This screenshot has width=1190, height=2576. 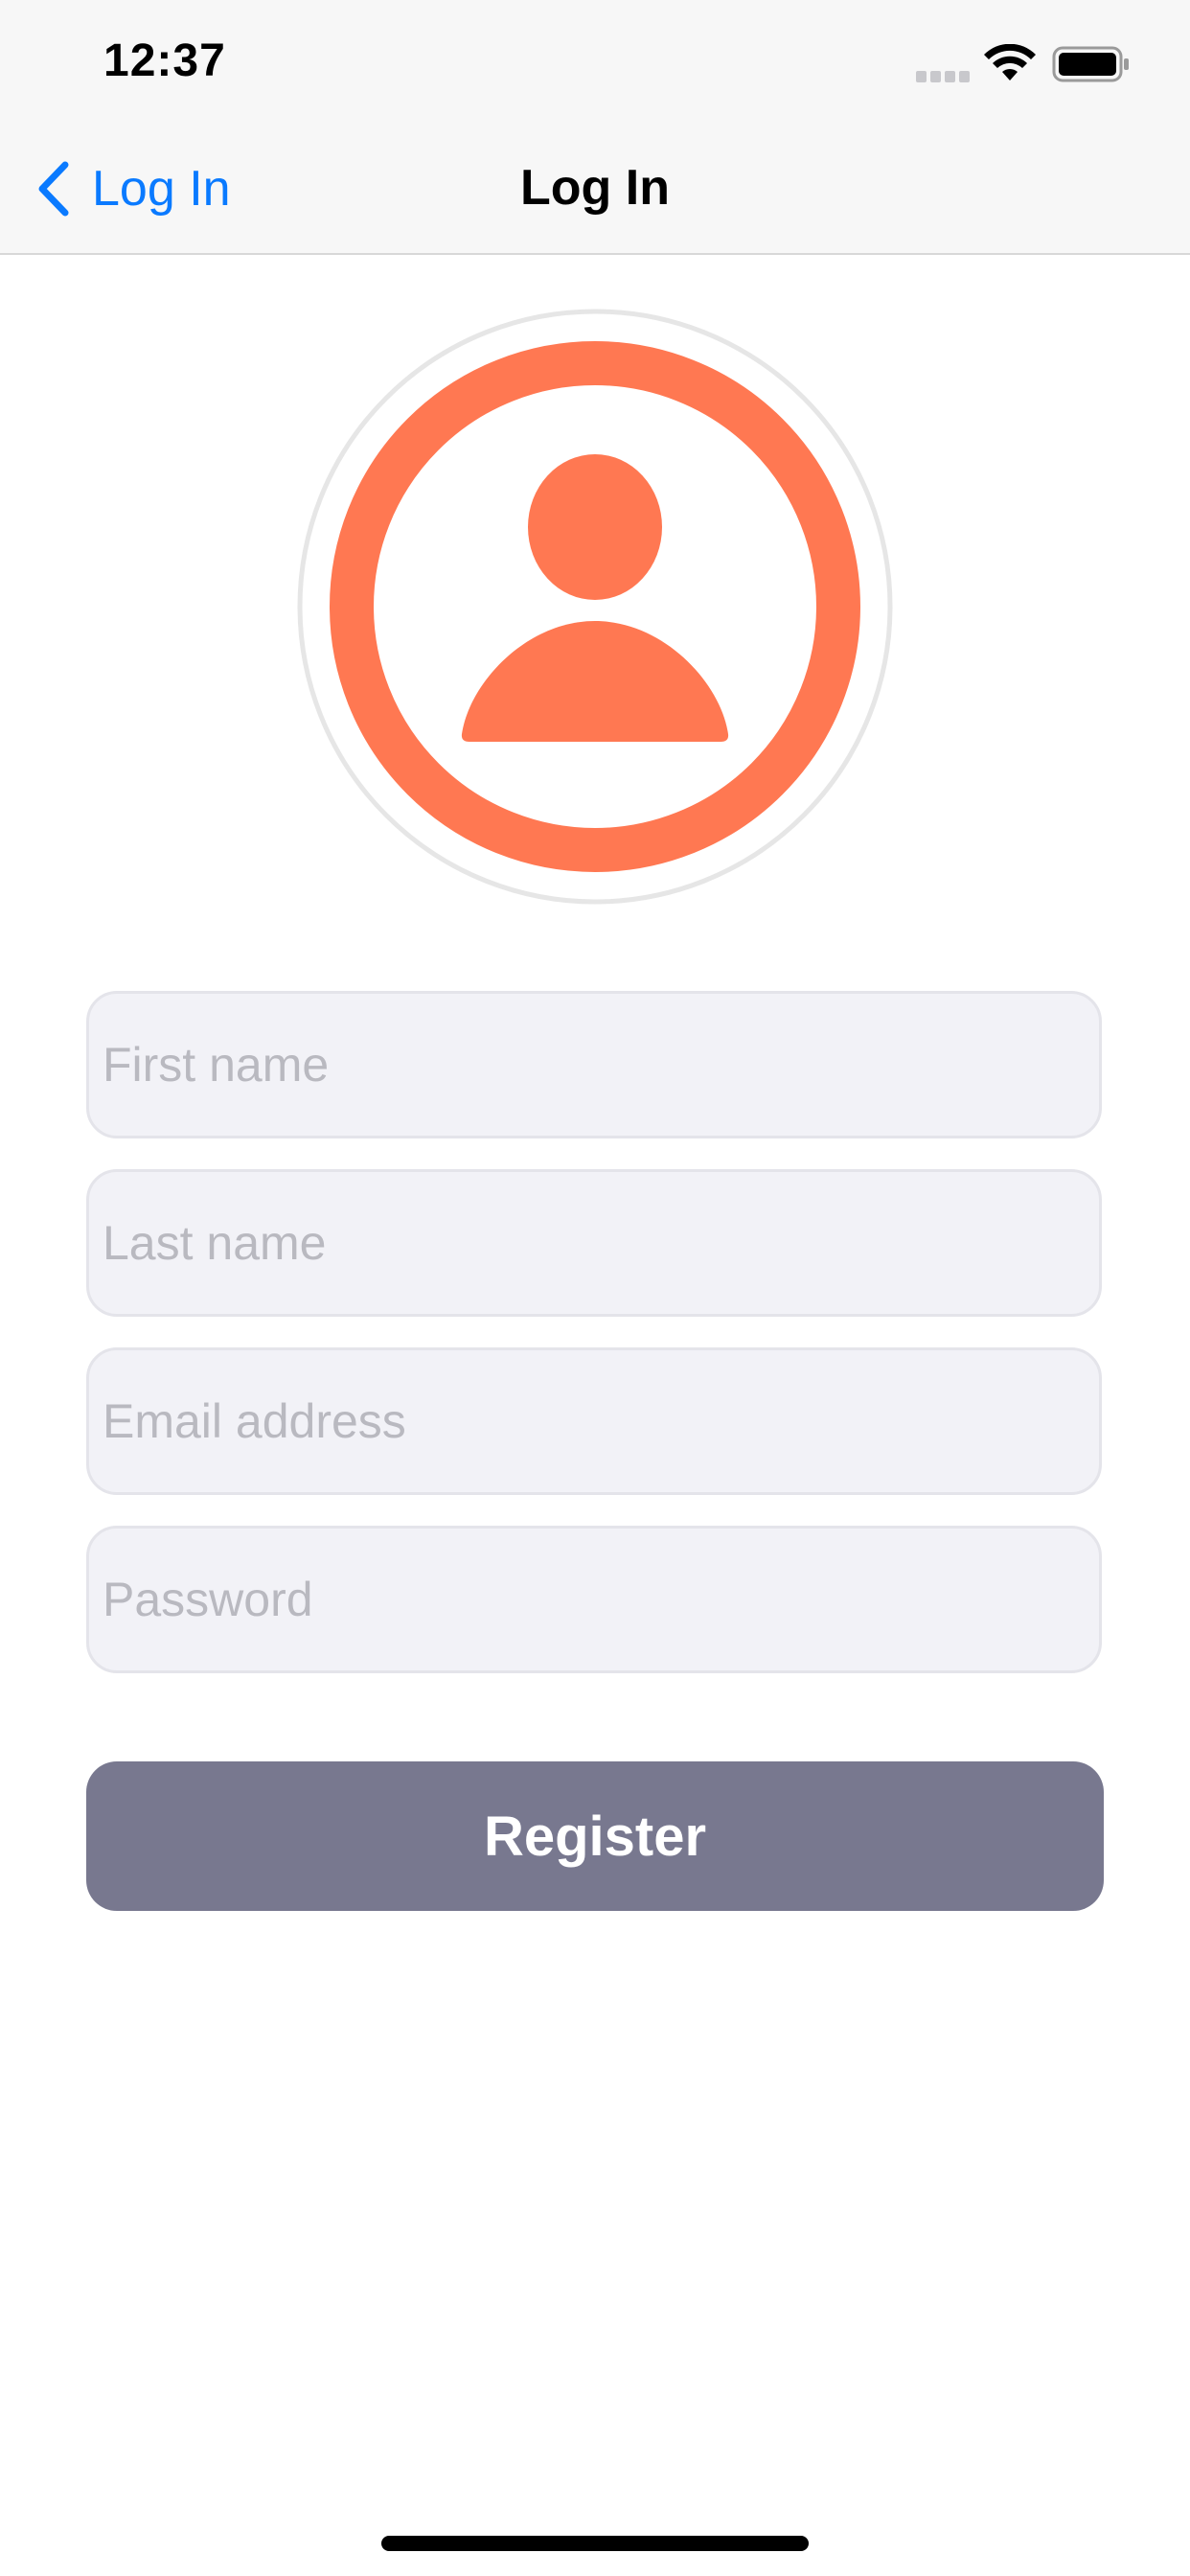 What do you see at coordinates (594, 1064) in the screenshot?
I see `first-name-field` at bounding box center [594, 1064].